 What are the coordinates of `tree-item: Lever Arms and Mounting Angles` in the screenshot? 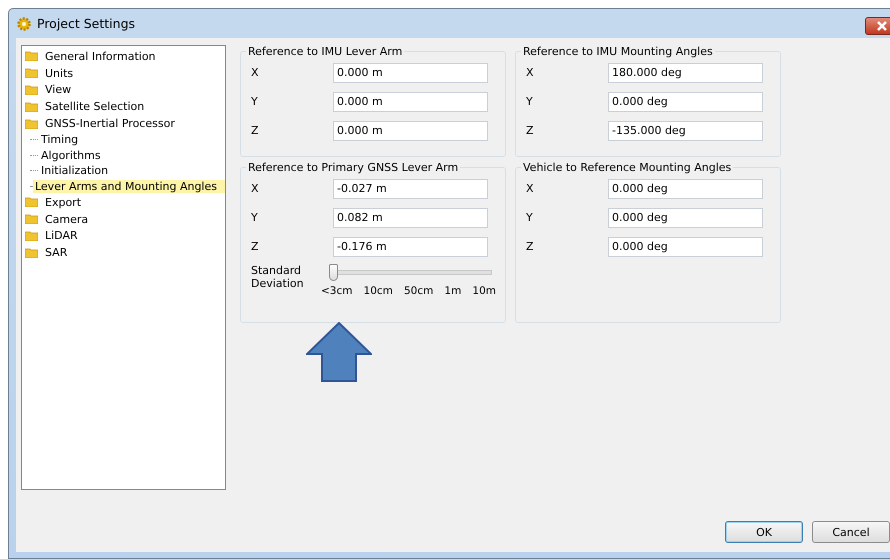 It's located at (128, 186).